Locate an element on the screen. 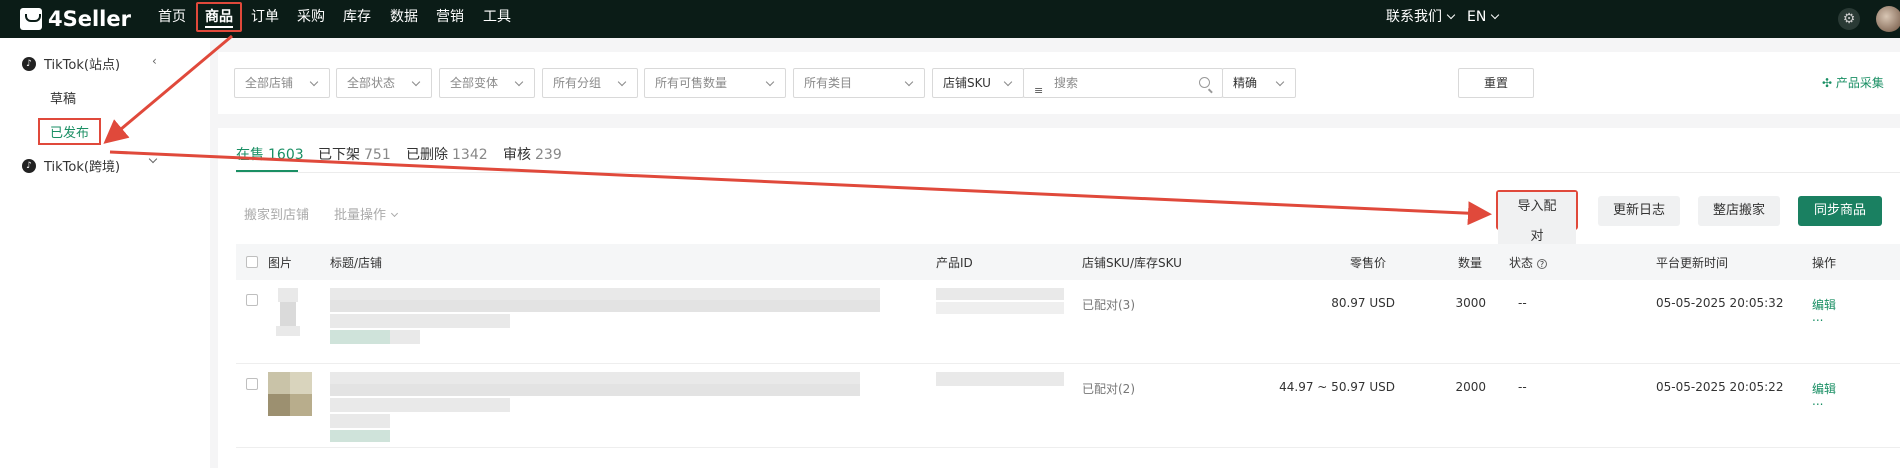 Image resolution: width=1900 pixels, height=468 pixels. nav-products: 商品 is located at coordinates (219, 17).